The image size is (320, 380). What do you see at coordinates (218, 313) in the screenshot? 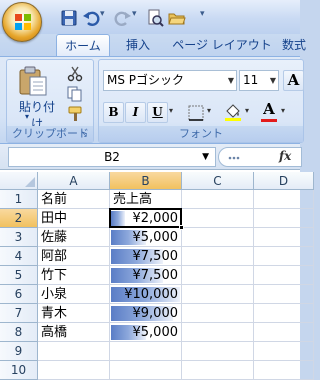
I see `cell-c7` at bounding box center [218, 313].